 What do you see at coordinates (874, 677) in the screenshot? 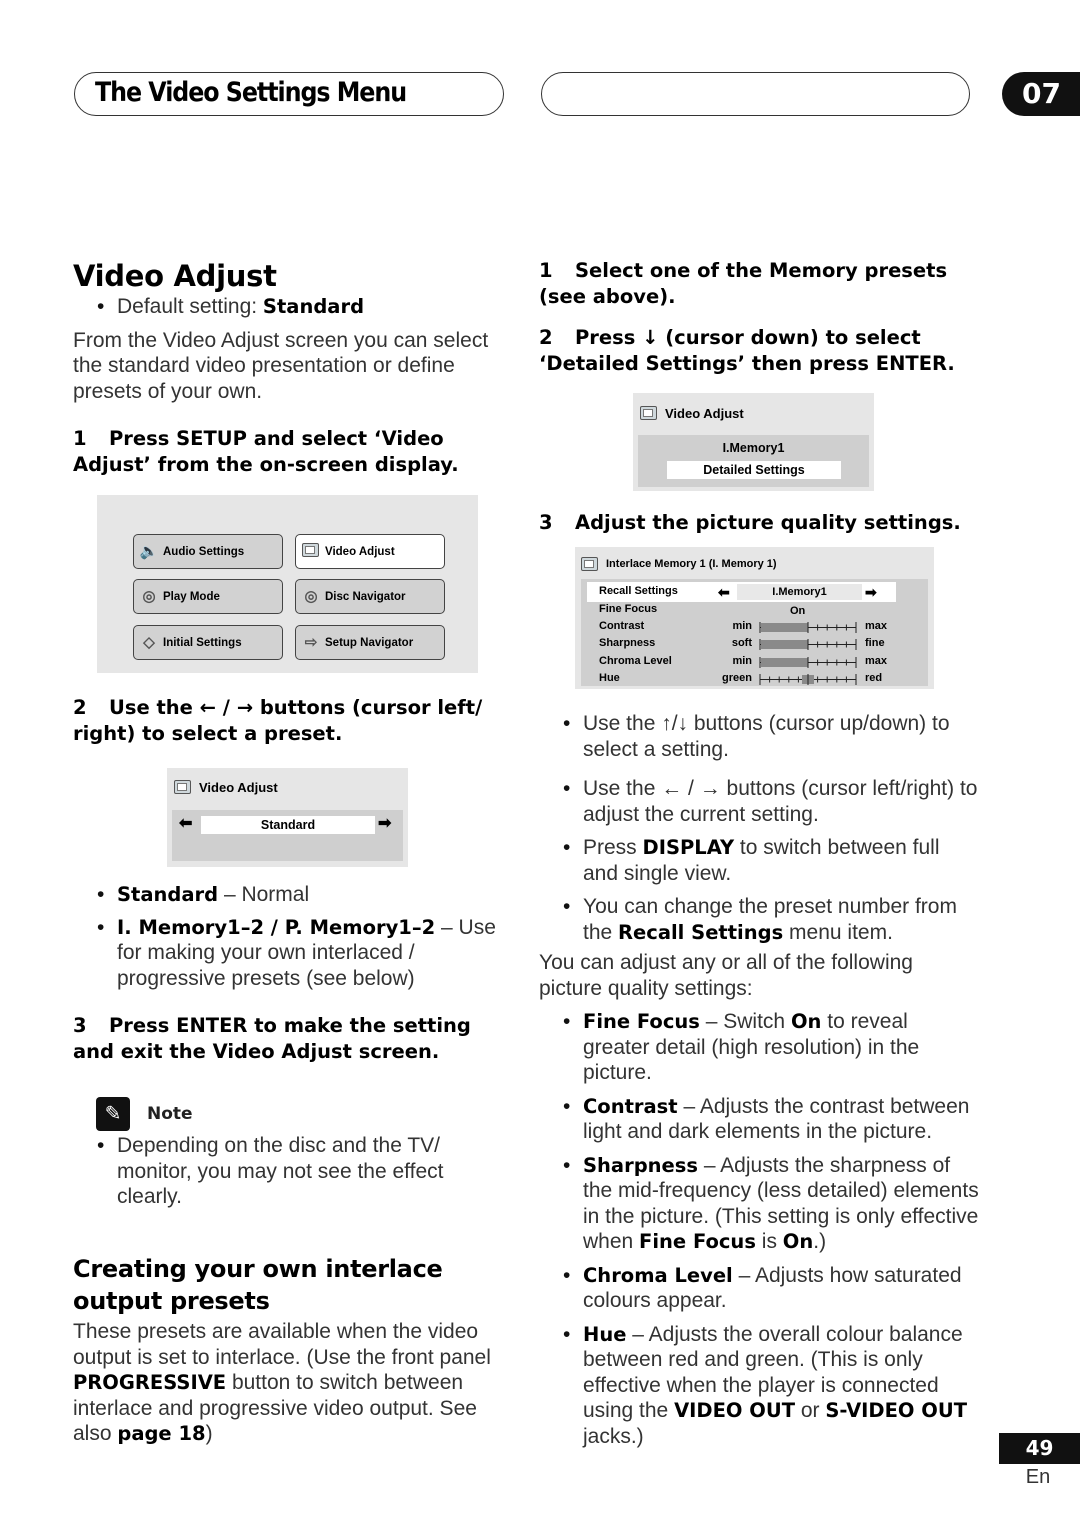
I see `slider-high-label: red` at bounding box center [874, 677].